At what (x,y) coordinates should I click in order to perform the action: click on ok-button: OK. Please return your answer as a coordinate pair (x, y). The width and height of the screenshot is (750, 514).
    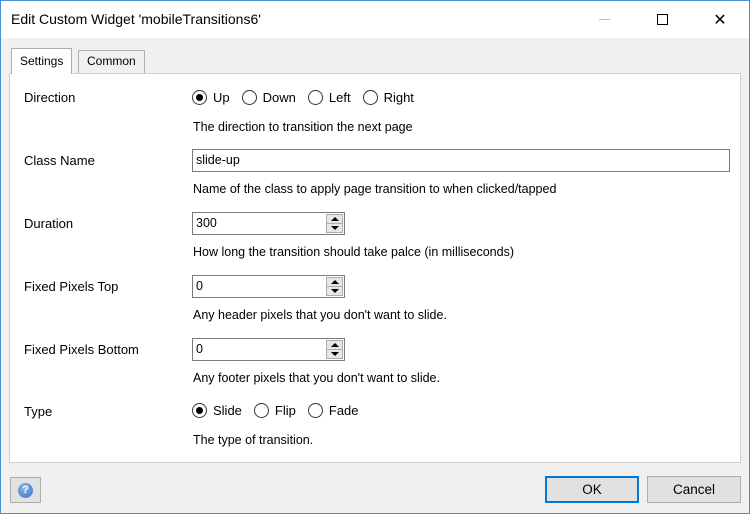
    Looking at the image, I should click on (592, 489).